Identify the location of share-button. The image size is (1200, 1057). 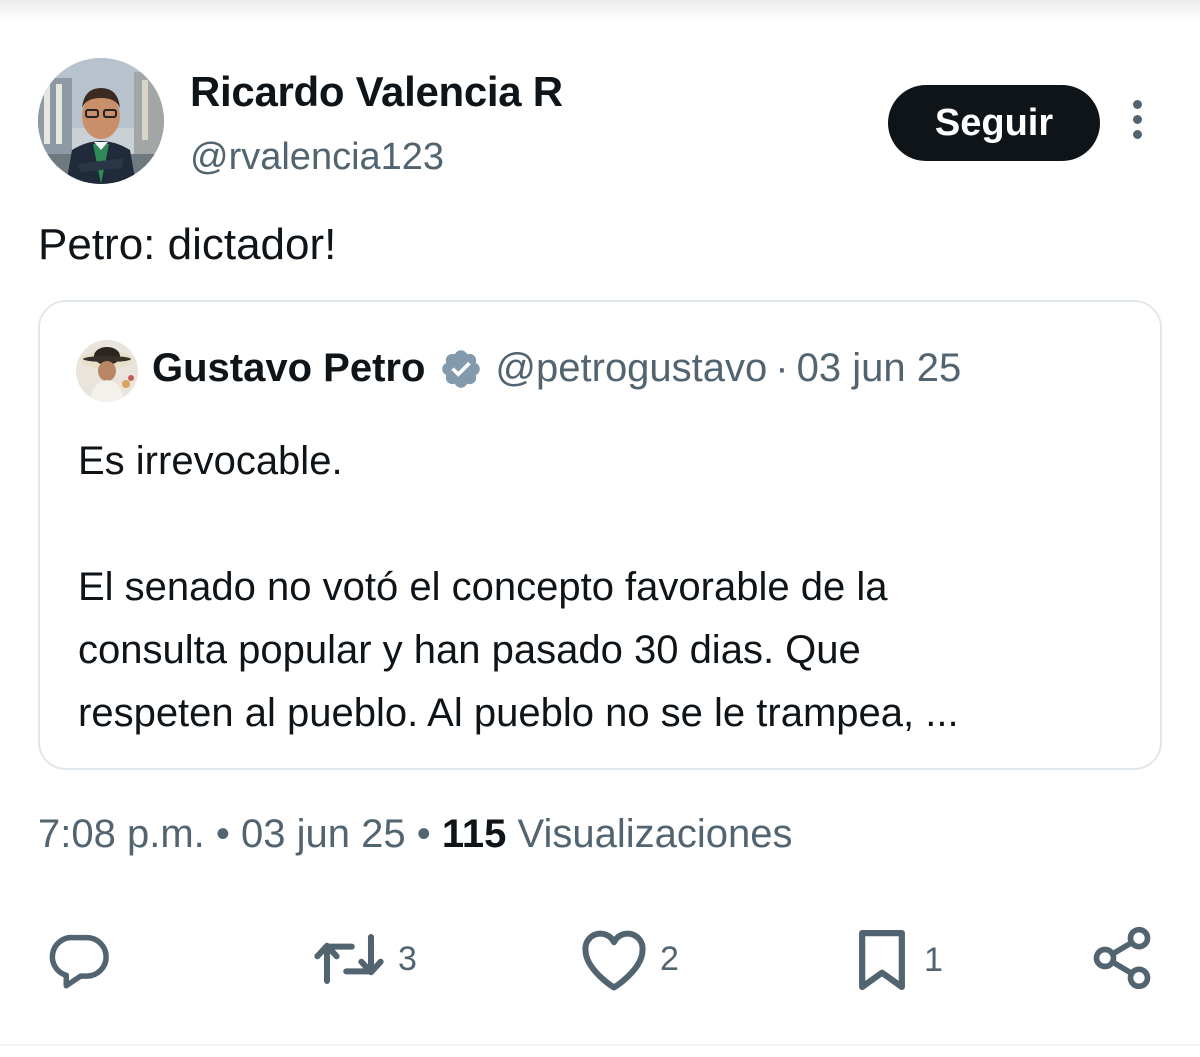
(1122, 958).